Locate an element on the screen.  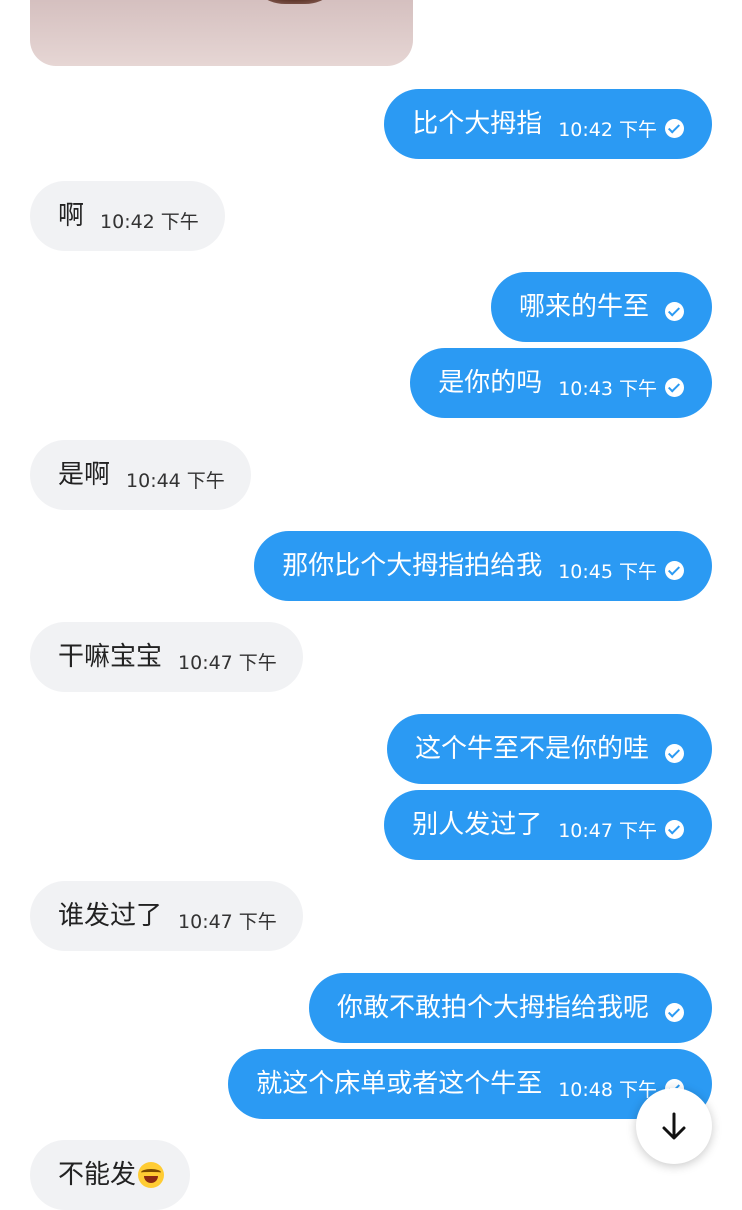
message-time: 10:48 下午 is located at coordinates (607, 1089).